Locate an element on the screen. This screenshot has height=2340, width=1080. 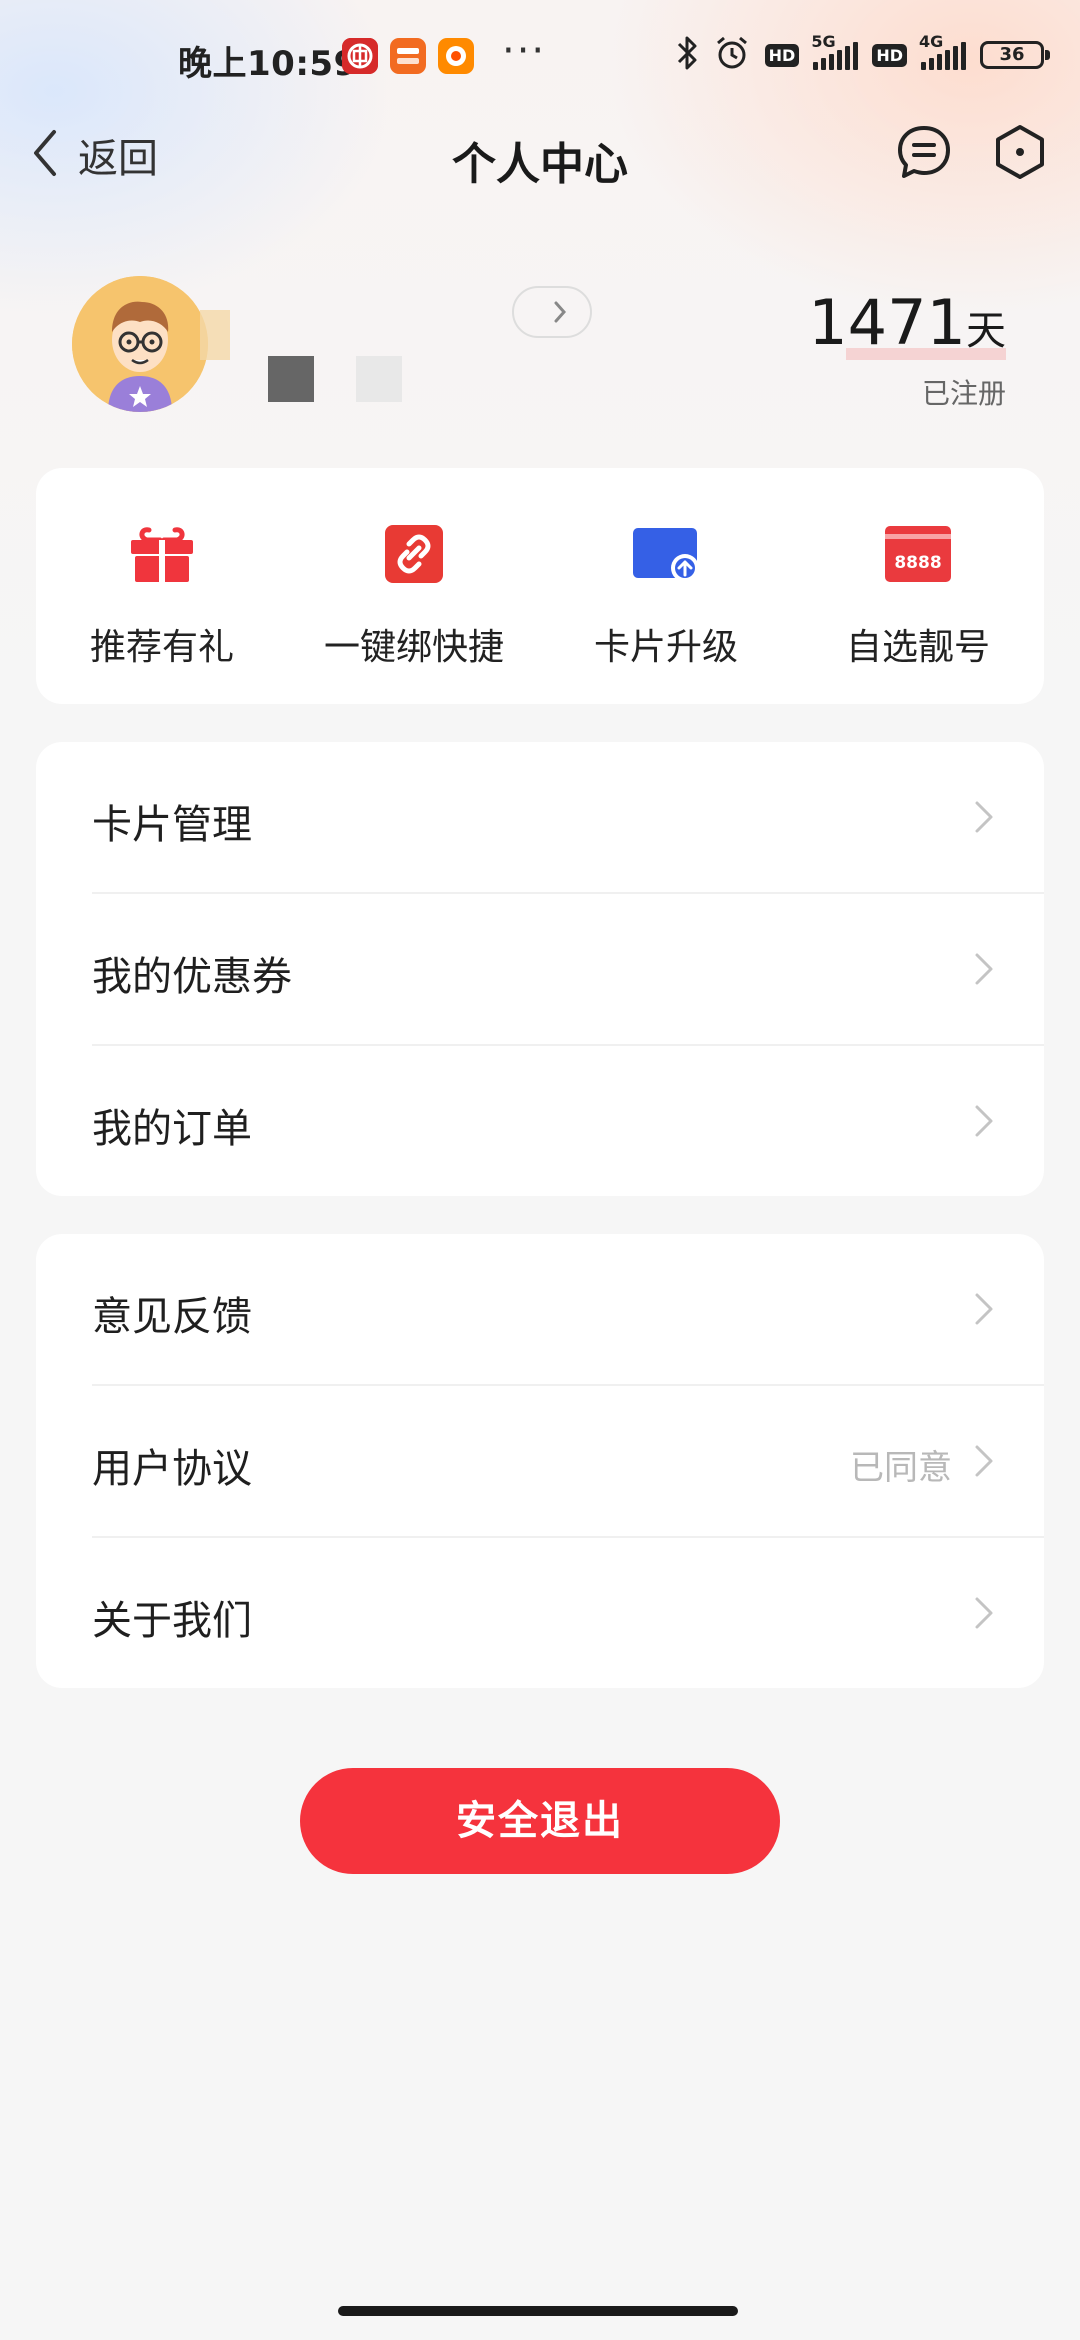
battery-icon: 36 is located at coordinates (1015, 55).